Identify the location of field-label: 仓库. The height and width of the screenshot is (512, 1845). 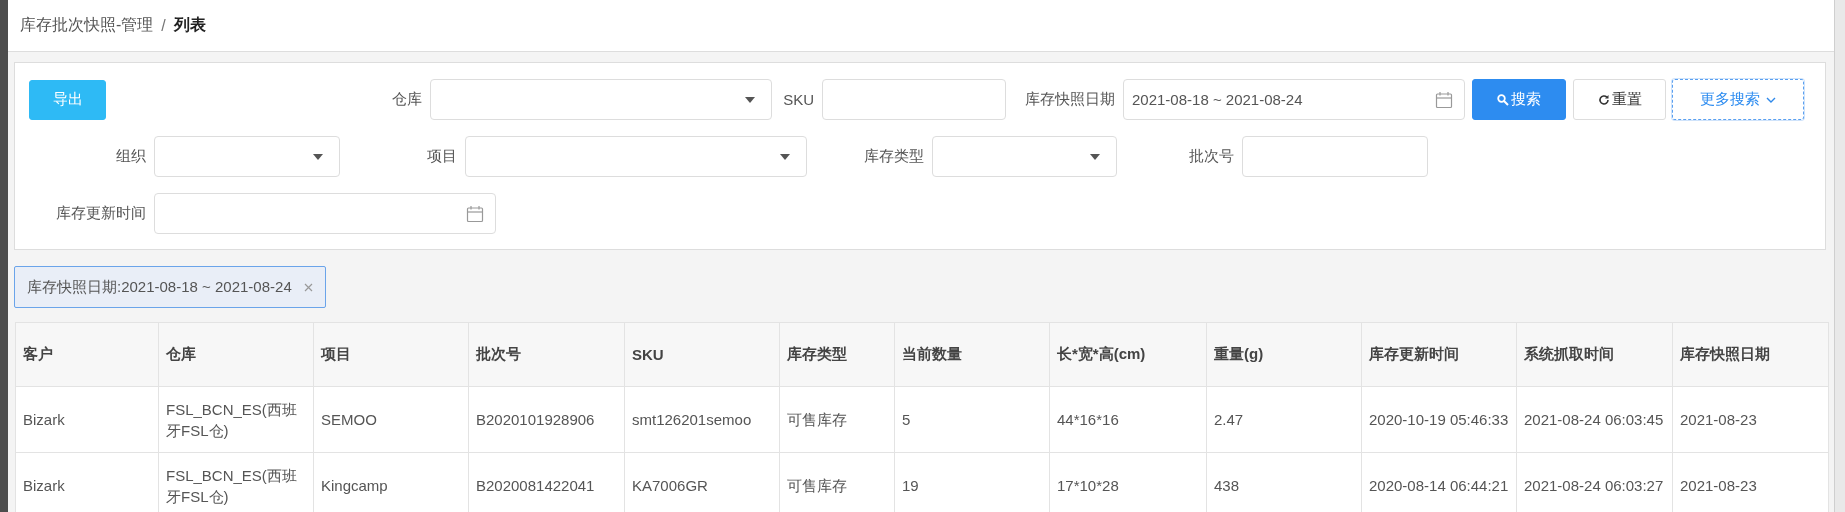
(407, 99).